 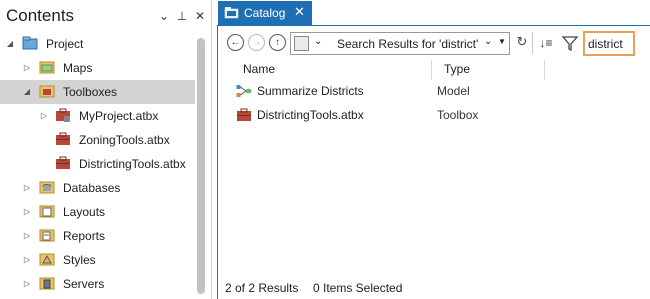 What do you see at coordinates (301, 43) in the screenshot?
I see `search-results-icon` at bounding box center [301, 43].